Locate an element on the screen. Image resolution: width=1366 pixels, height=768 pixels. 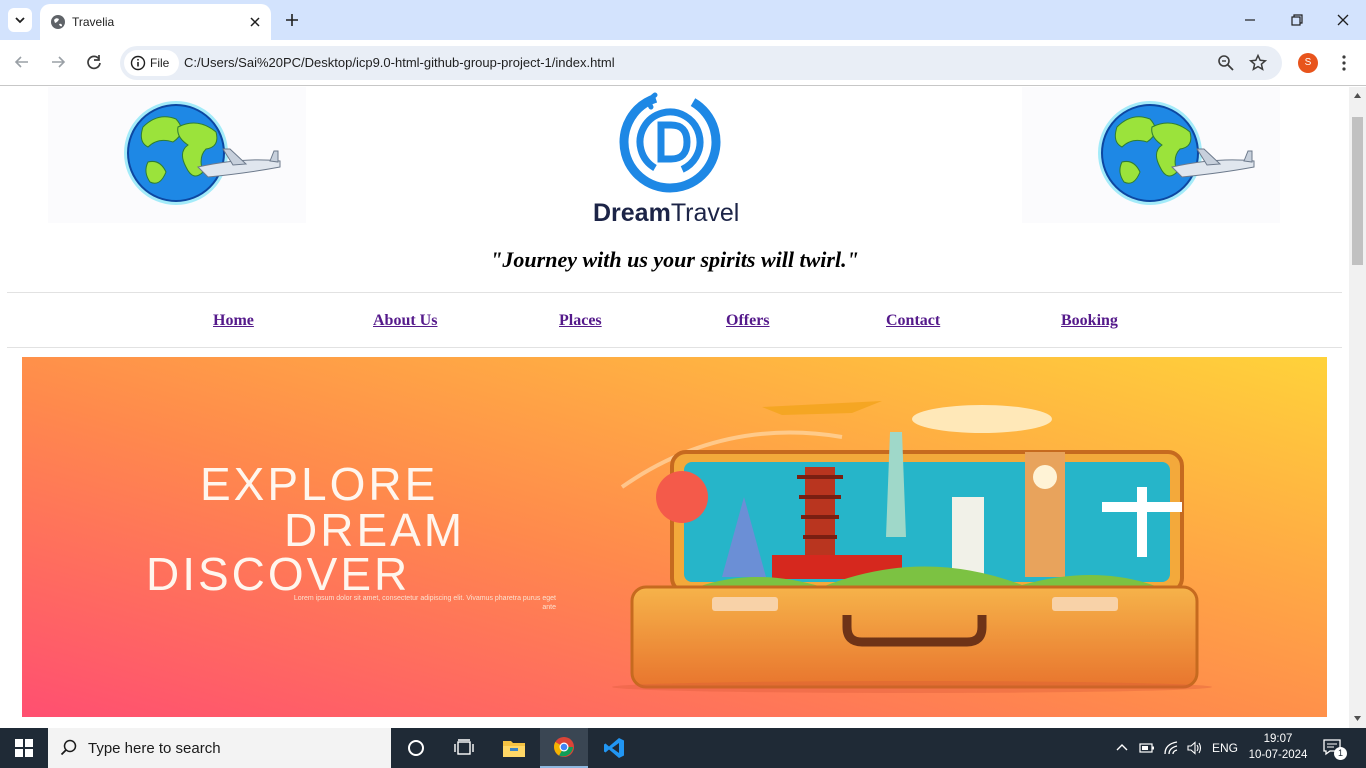
profile-avatar: S is located at coordinates (1308, 63).